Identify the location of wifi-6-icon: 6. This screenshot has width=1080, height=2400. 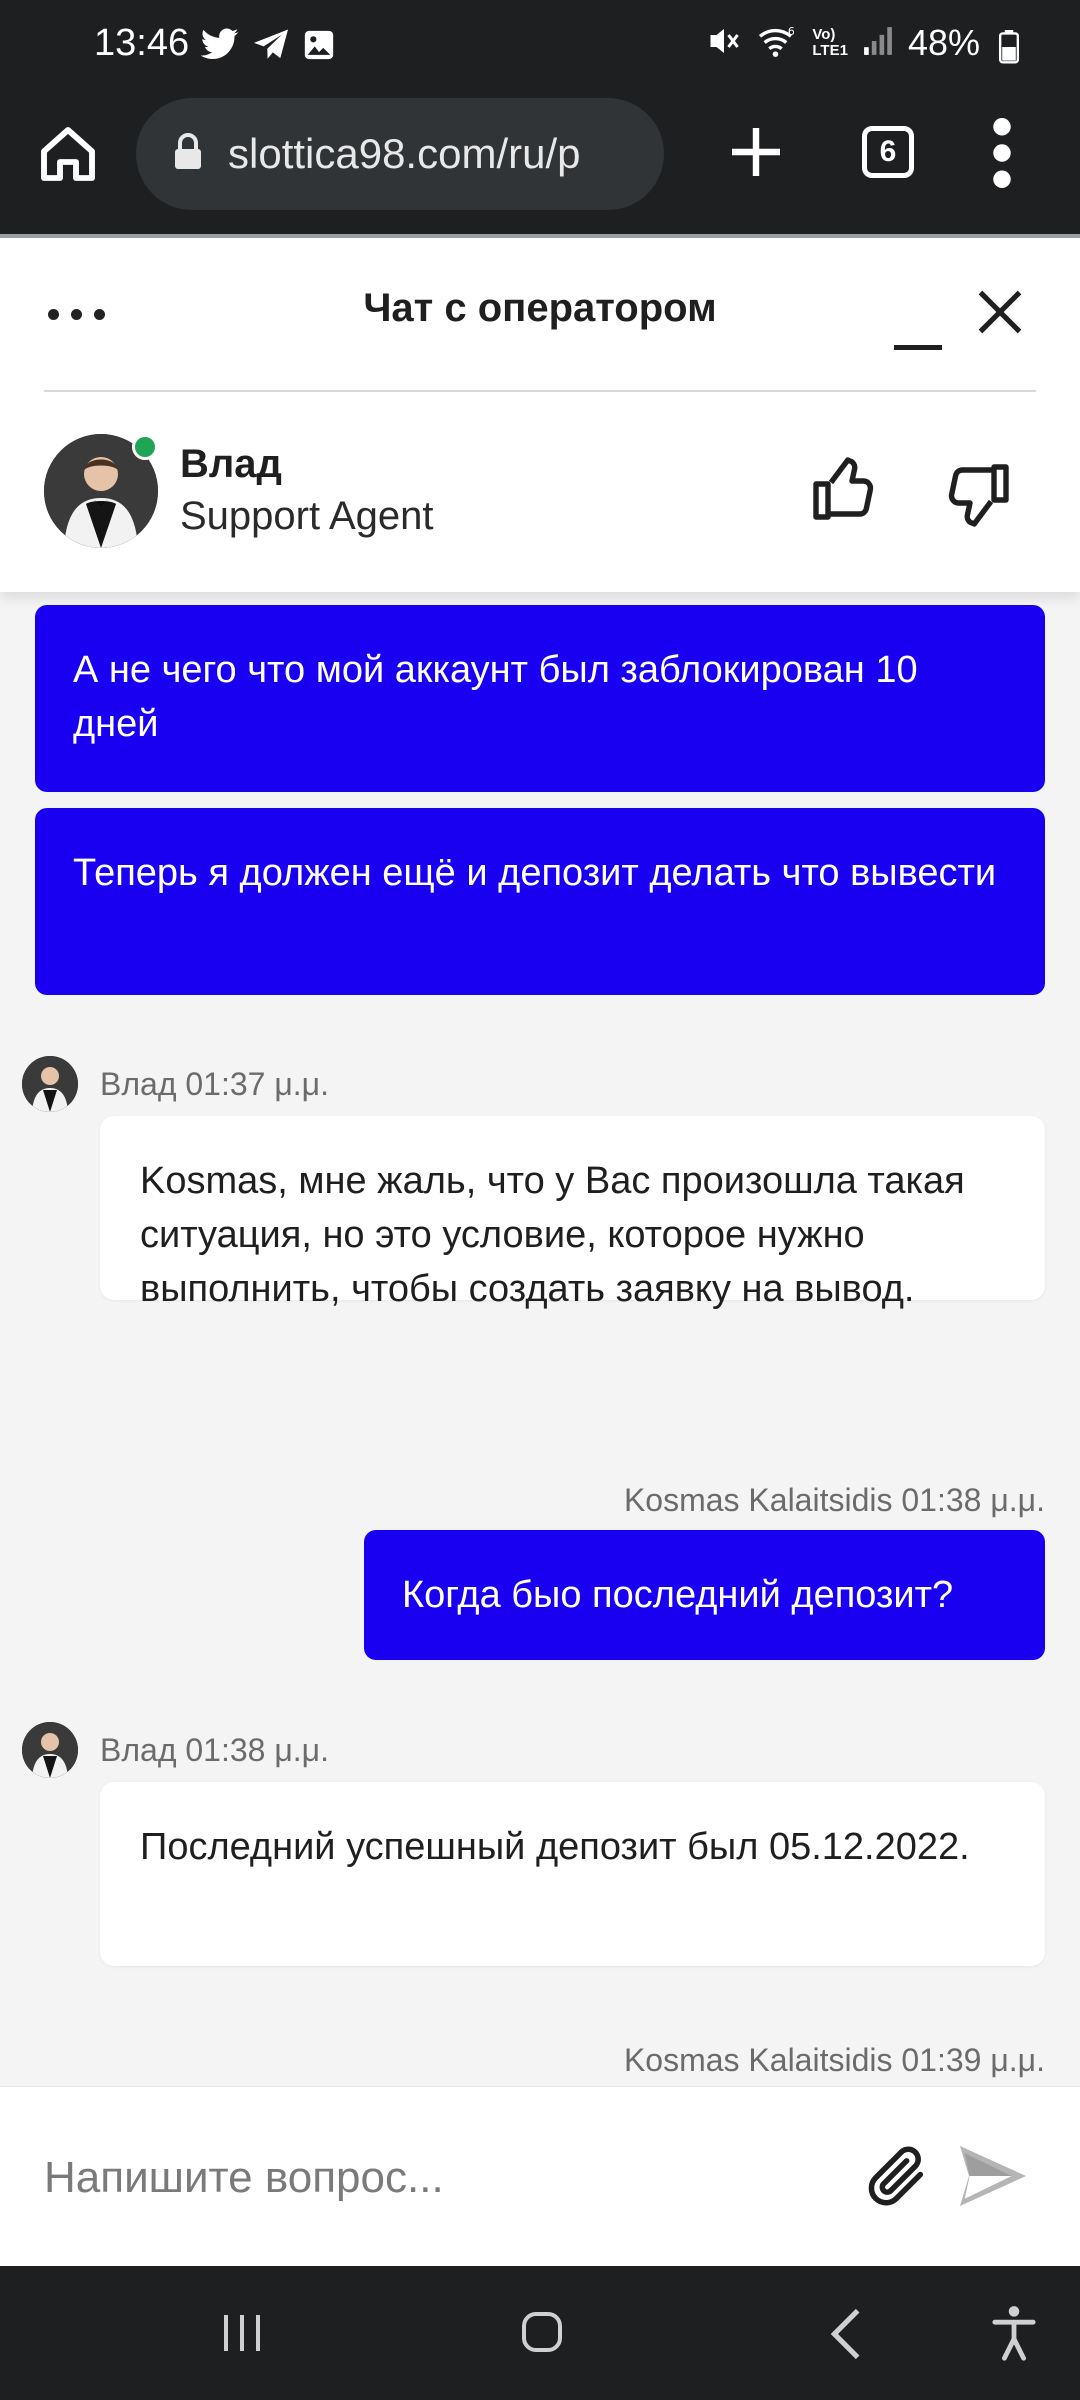
(777, 43).